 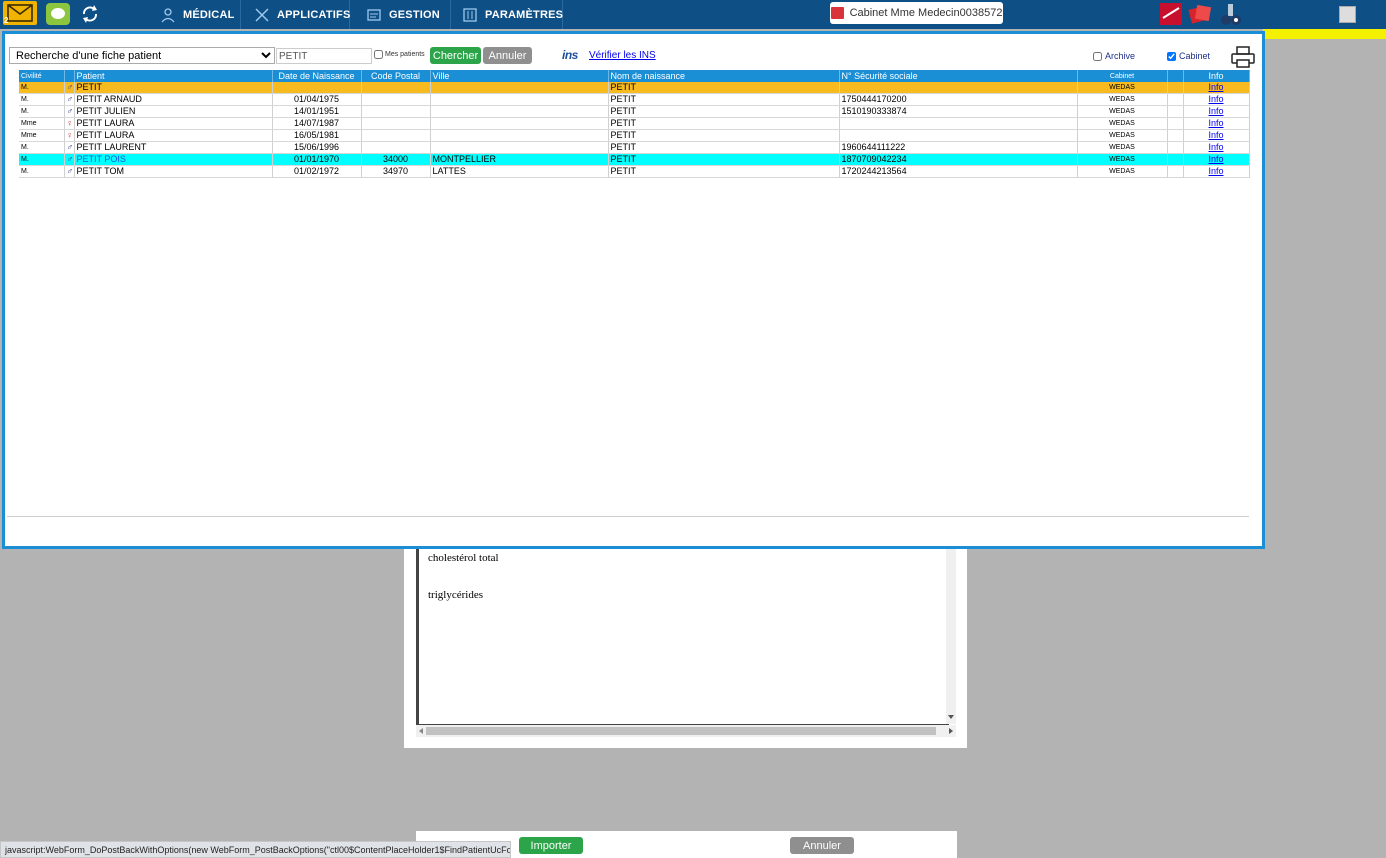 I want to click on menu-gestion: GESTION, so click(x=408, y=14).